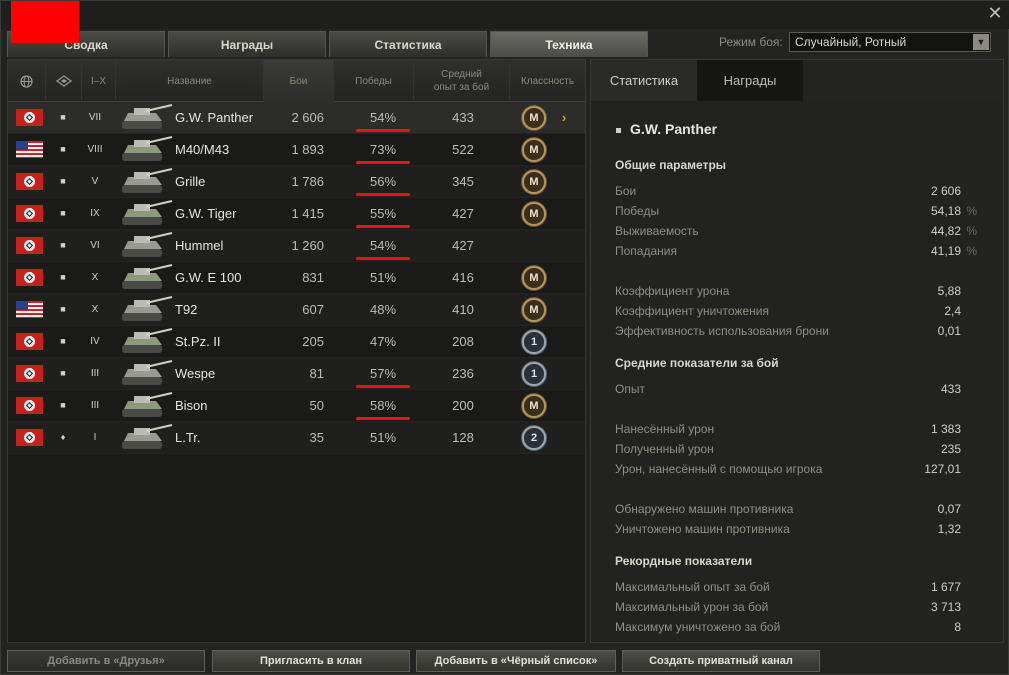 The width and height of the screenshot is (1009, 675). What do you see at coordinates (796, 588) in the screenshot?
I see `stat-row: Максимальный опыт за бой 1 677` at bounding box center [796, 588].